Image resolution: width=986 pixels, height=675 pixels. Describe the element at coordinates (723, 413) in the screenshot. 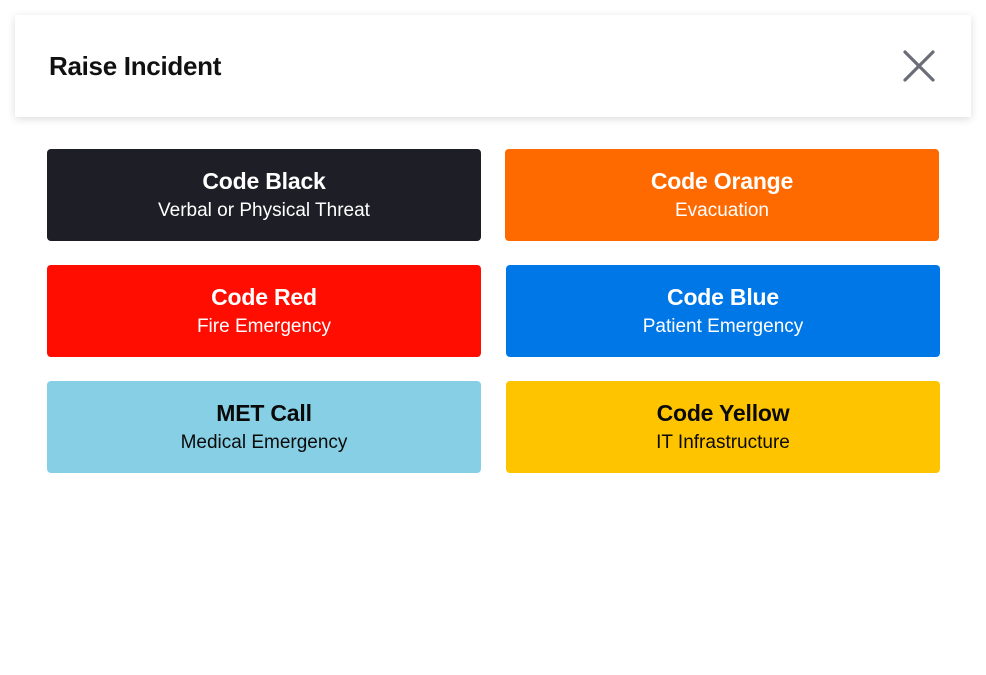

I see `incident-name: Code Yellow` at that location.